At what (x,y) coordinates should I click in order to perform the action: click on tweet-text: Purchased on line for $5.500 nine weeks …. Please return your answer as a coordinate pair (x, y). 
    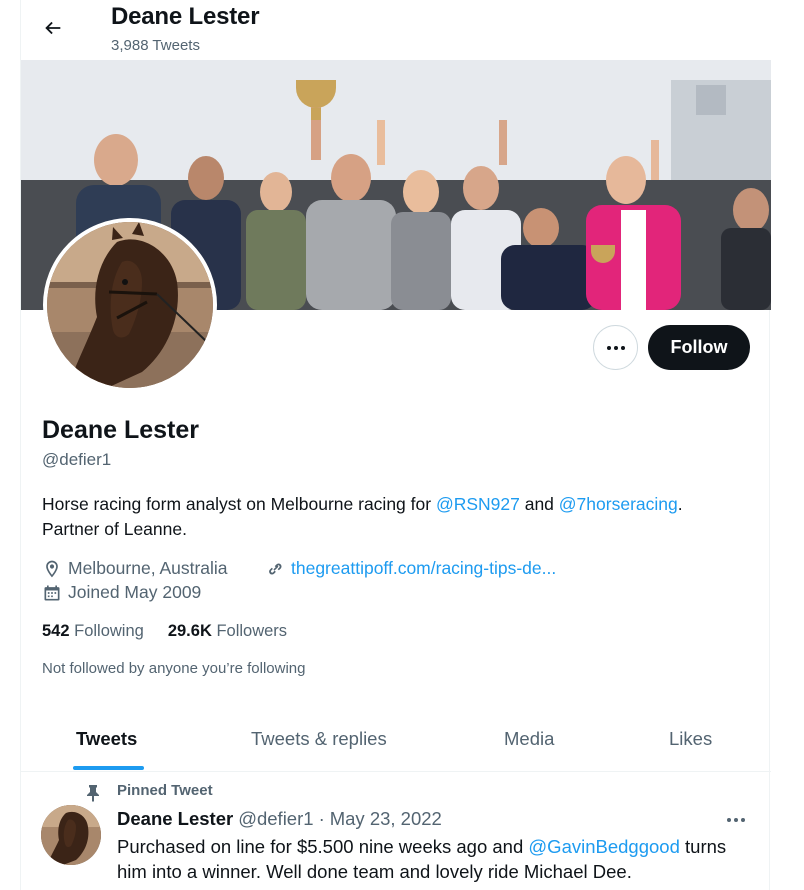
    Looking at the image, I should click on (437, 859).